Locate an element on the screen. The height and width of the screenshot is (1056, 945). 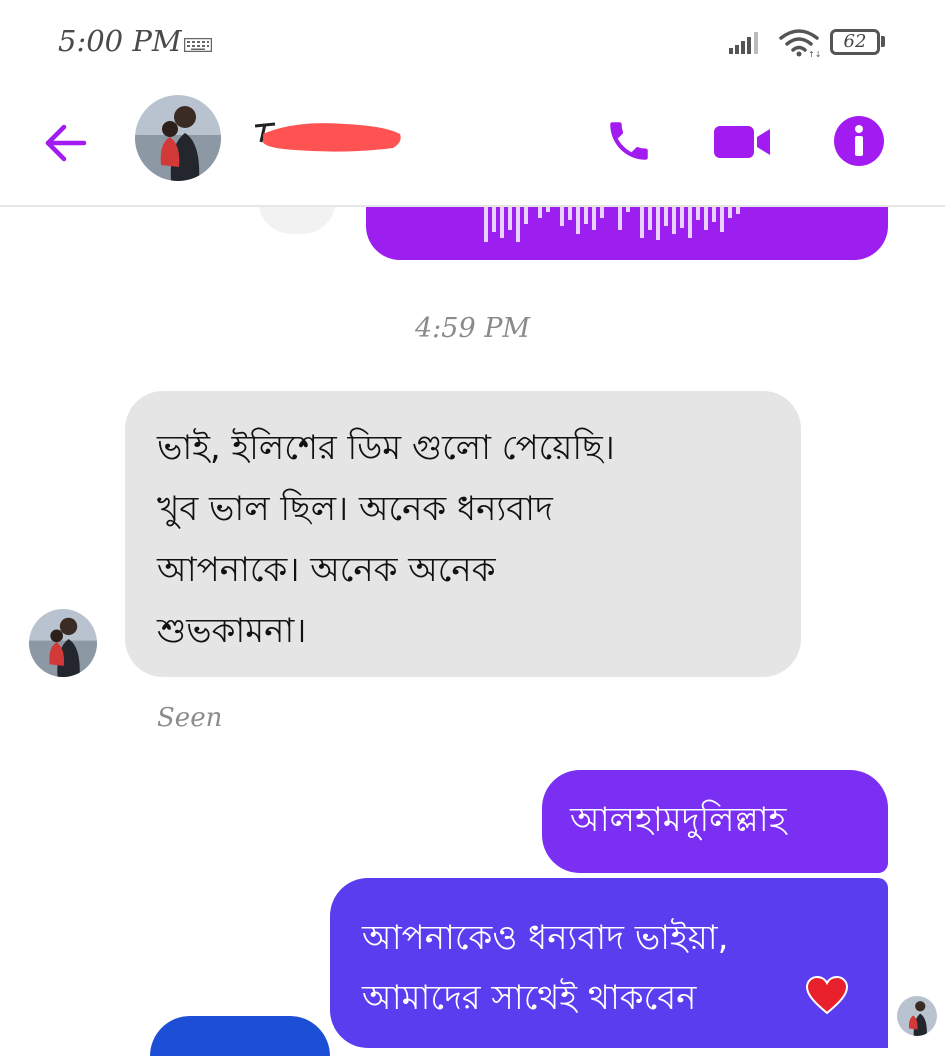
chat-header is located at coordinates (472, 148).